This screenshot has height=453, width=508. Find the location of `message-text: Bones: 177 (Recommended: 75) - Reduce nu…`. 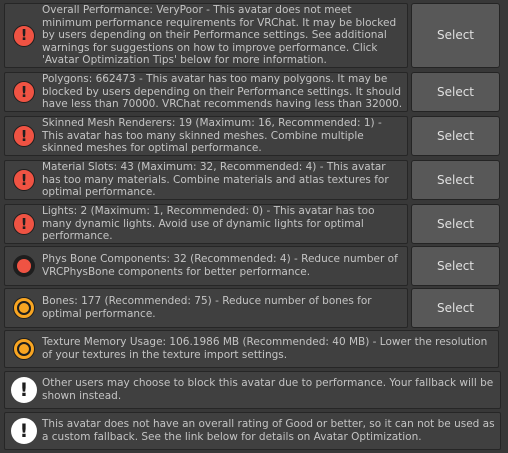

message-text: Bones: 177 (Recommended: 75) - Reduce nu… is located at coordinates (207, 307).